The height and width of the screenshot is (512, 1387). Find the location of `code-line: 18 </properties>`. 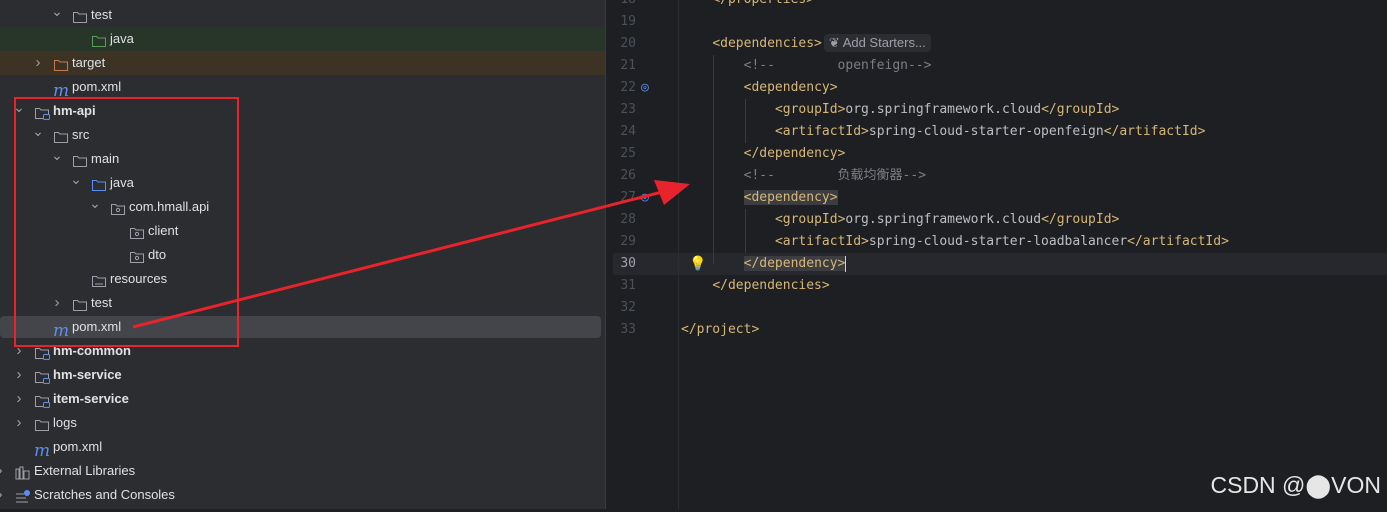

code-line: 18 </properties> is located at coordinates (1000, 5).